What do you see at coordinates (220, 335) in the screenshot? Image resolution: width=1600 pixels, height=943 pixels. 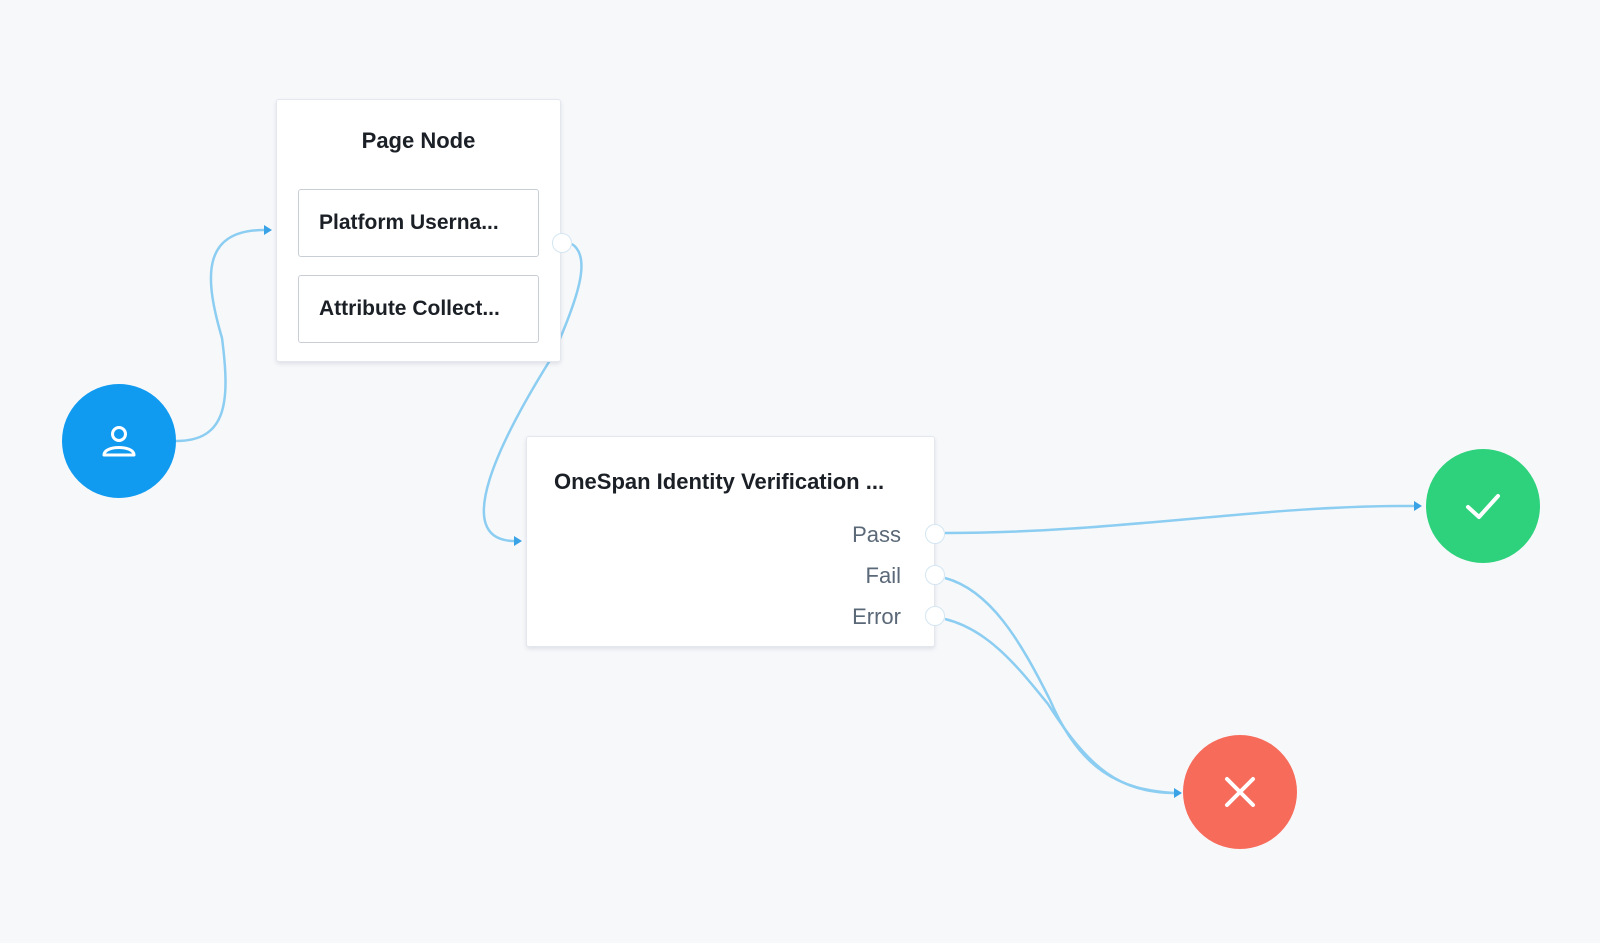 I see `edge-start-to-page-node` at bounding box center [220, 335].